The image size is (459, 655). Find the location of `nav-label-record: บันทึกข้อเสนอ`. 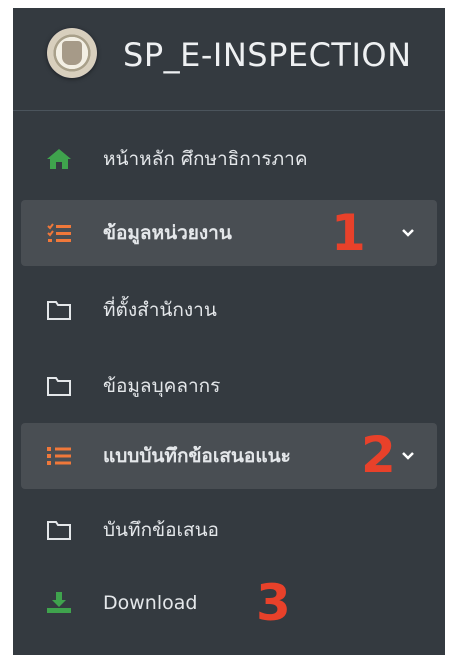

nav-label-record: บันทึกข้อเสนอ is located at coordinates (161, 530).